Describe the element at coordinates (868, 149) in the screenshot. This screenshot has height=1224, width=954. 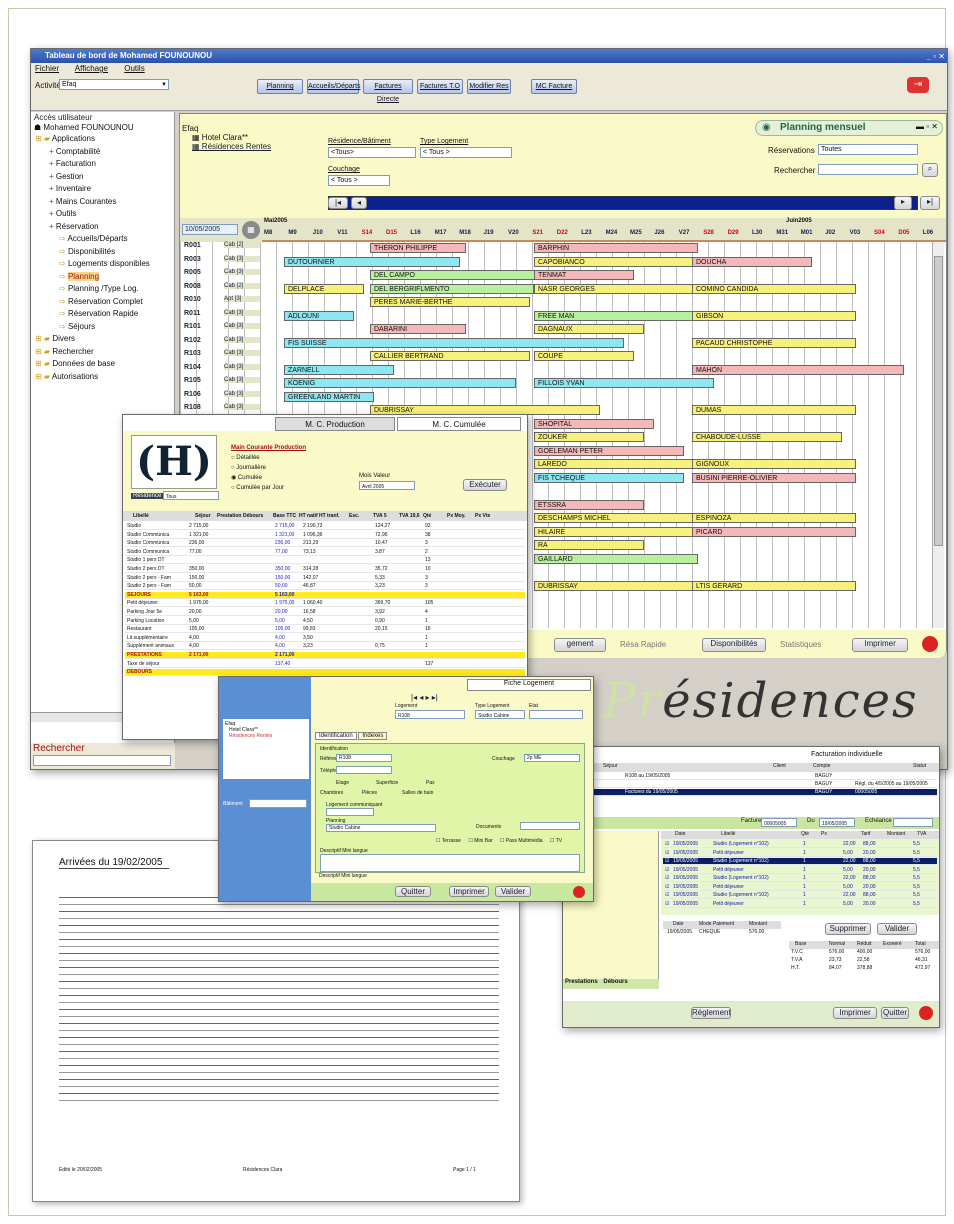
I see `reservations-select: Toutes` at that location.